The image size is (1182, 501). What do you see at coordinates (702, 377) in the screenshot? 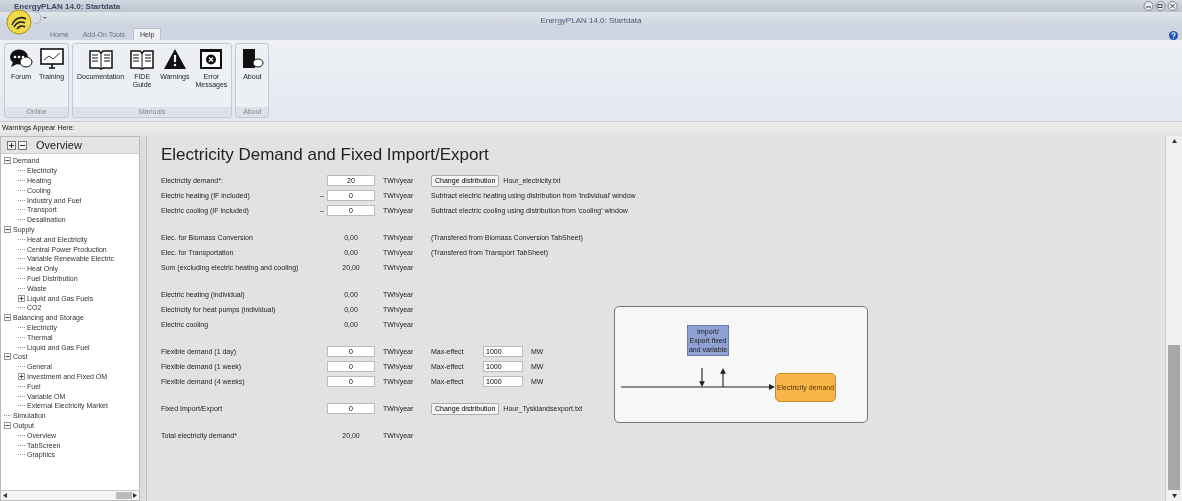
I see `down-arrow` at bounding box center [702, 377].